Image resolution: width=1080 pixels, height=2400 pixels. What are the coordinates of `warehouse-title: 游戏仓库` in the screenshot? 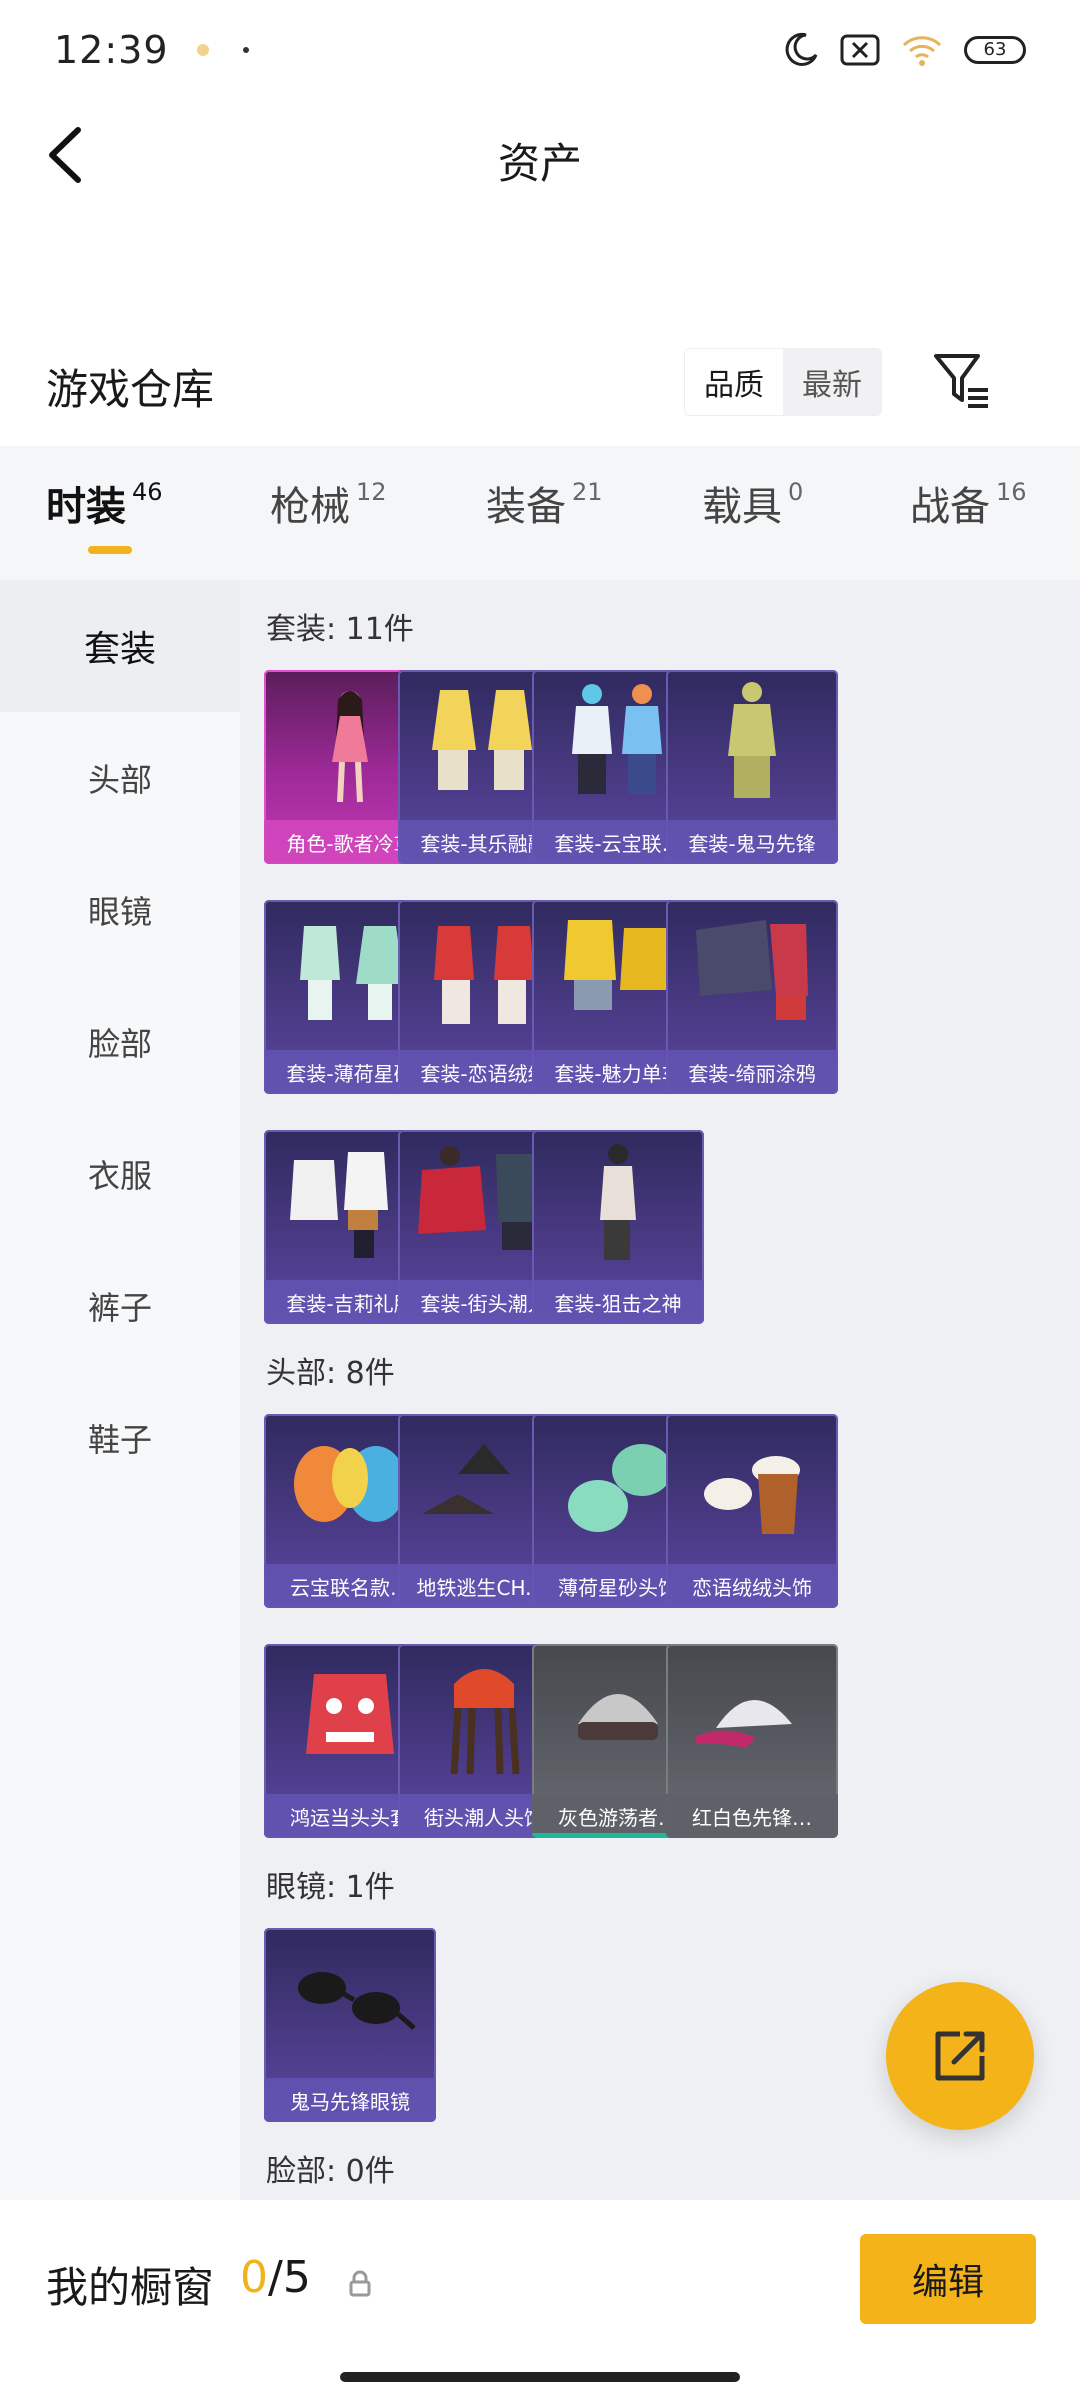 It's located at (130, 389).